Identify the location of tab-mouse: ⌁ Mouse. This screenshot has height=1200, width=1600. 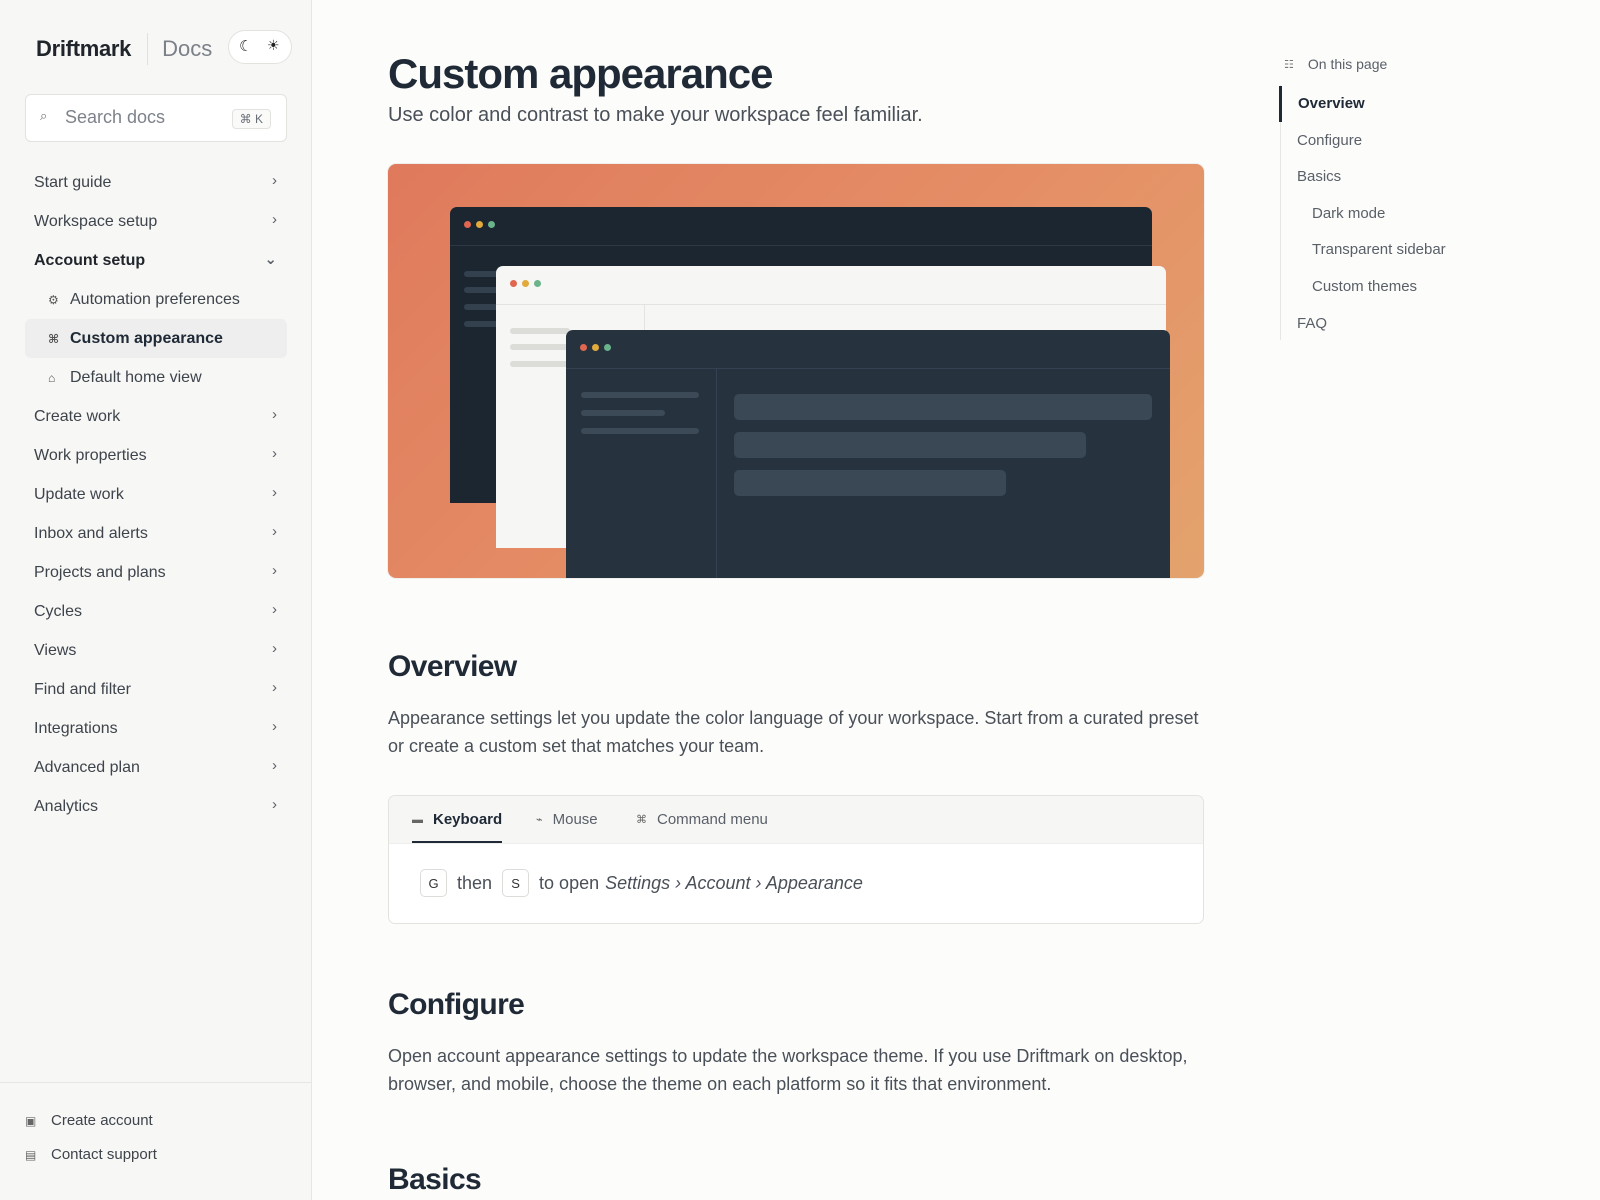
(567, 819).